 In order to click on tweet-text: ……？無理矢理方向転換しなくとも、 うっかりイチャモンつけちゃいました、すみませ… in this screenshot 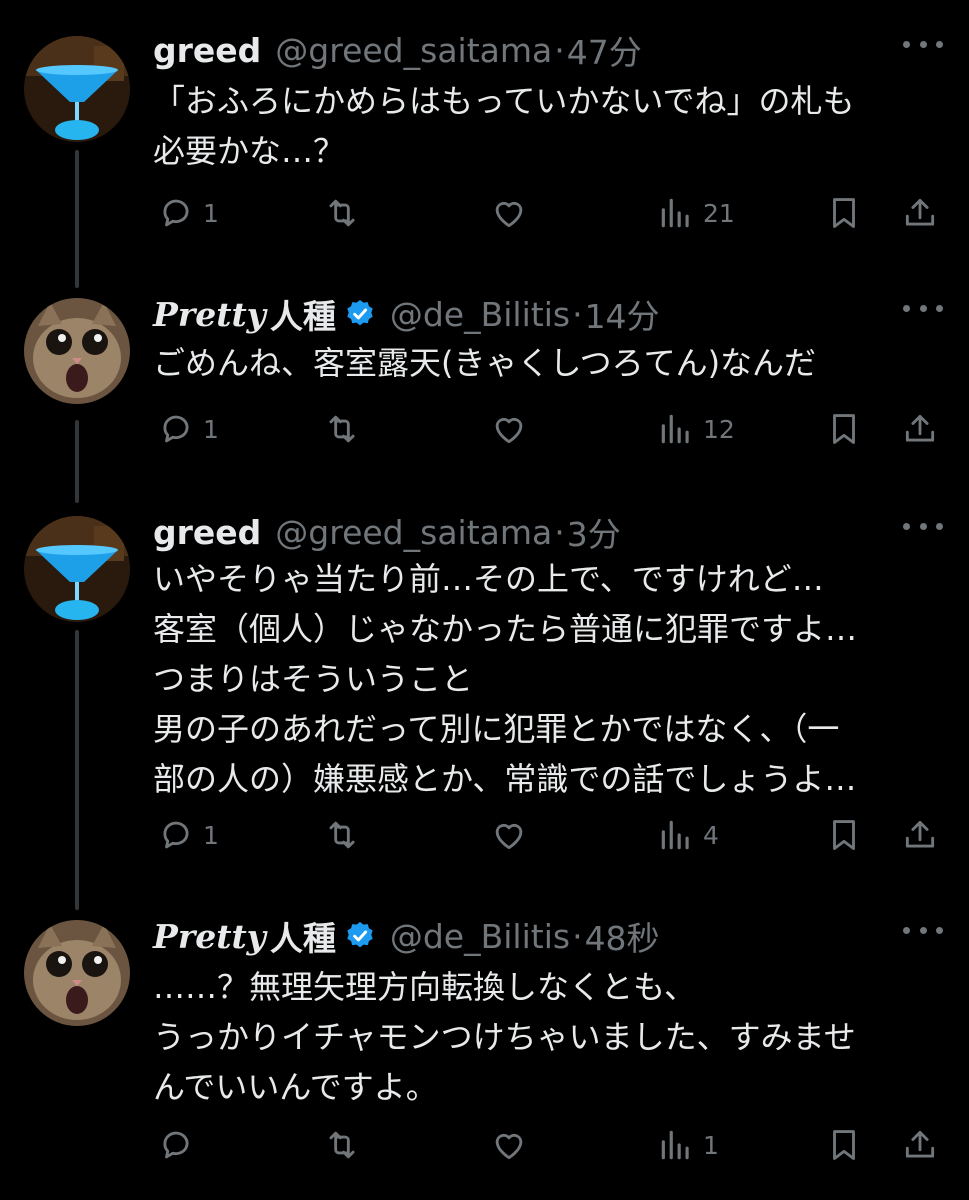, I will do `click(548, 1037)`.